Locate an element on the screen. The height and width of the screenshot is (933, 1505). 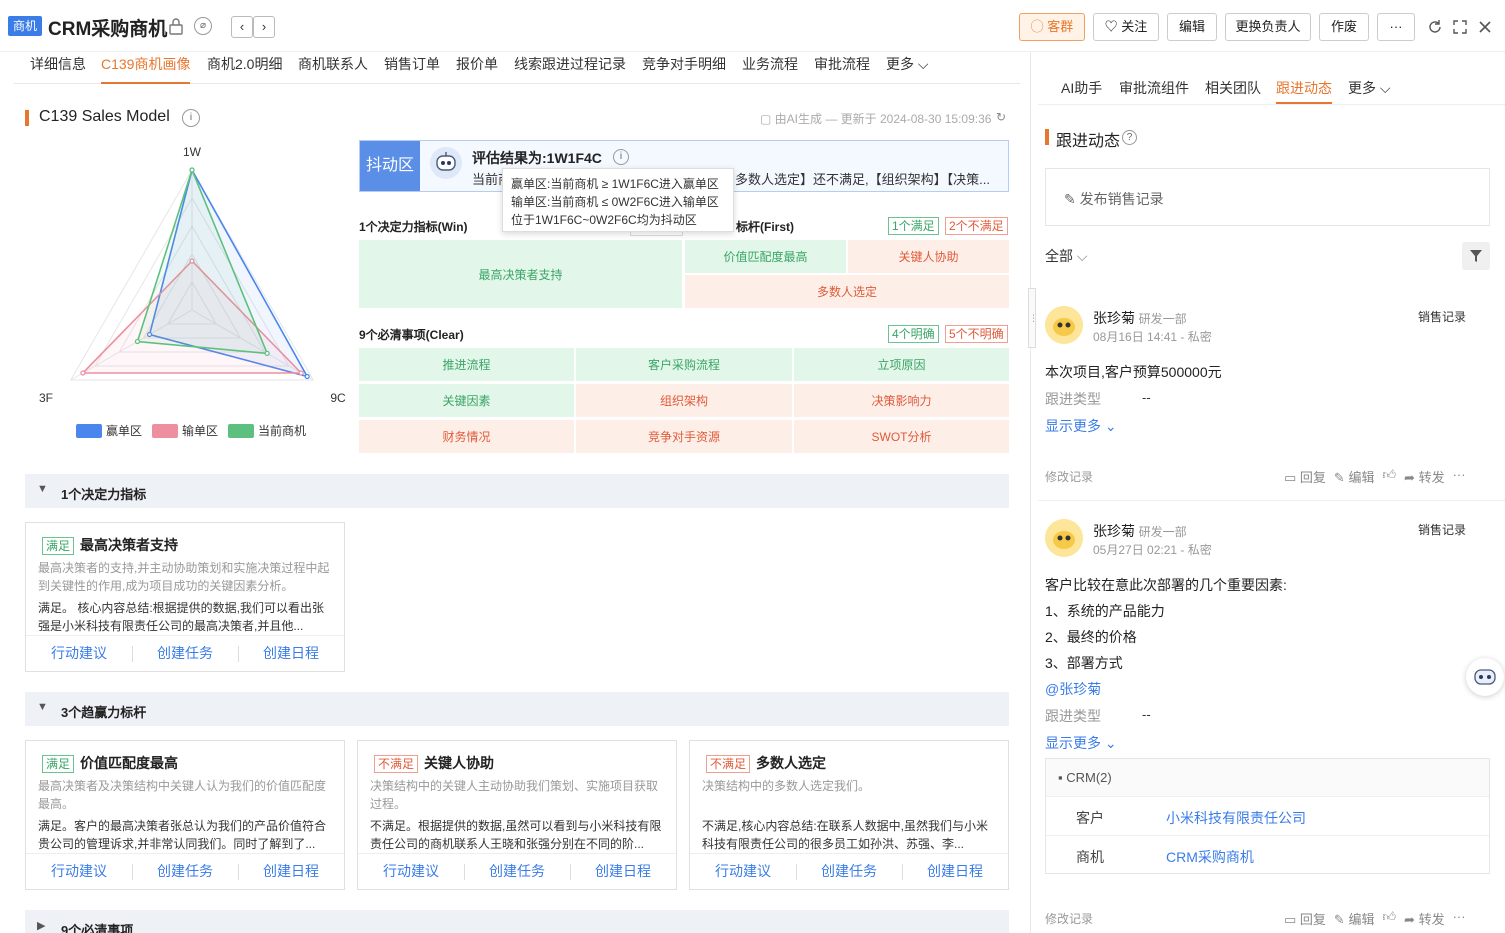
clear-cell: 竞争对手资源 is located at coordinates (684, 436).